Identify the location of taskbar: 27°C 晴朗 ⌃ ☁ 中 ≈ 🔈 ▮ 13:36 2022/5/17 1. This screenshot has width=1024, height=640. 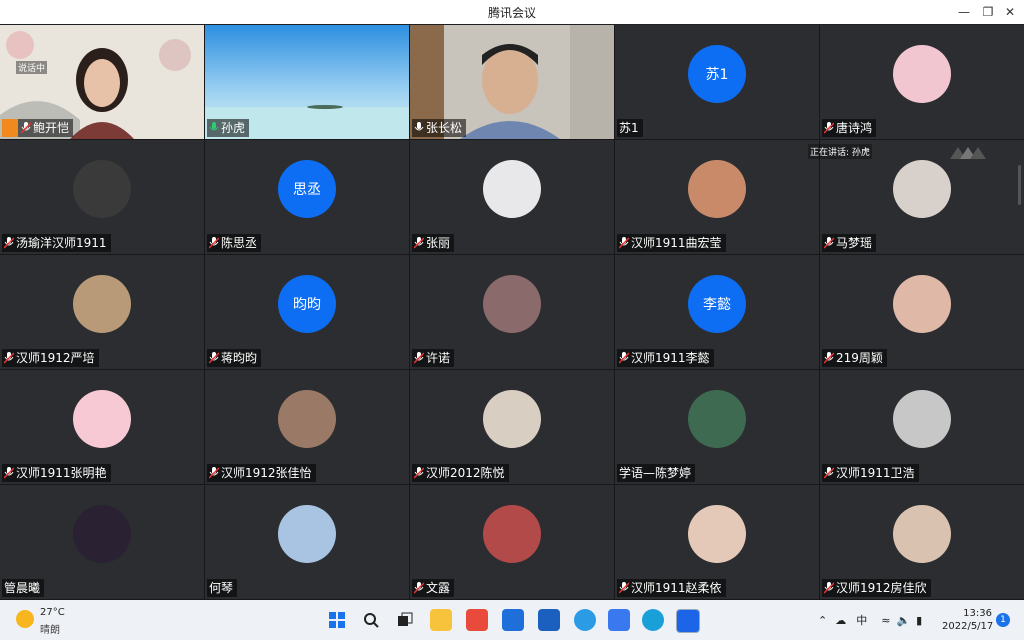
(512, 620).